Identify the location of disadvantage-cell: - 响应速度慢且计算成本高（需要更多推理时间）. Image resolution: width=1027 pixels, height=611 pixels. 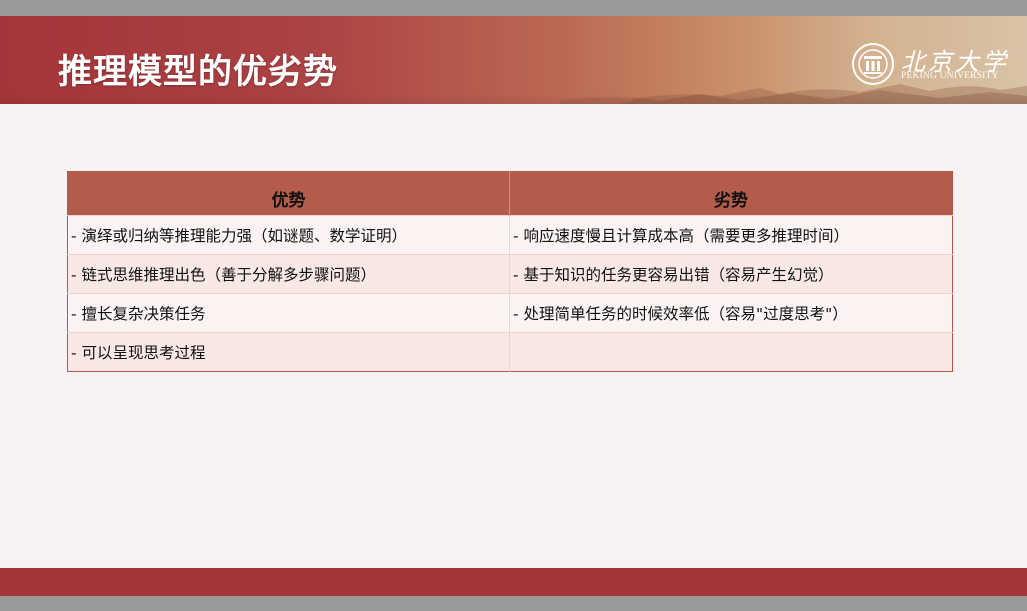
(731, 235).